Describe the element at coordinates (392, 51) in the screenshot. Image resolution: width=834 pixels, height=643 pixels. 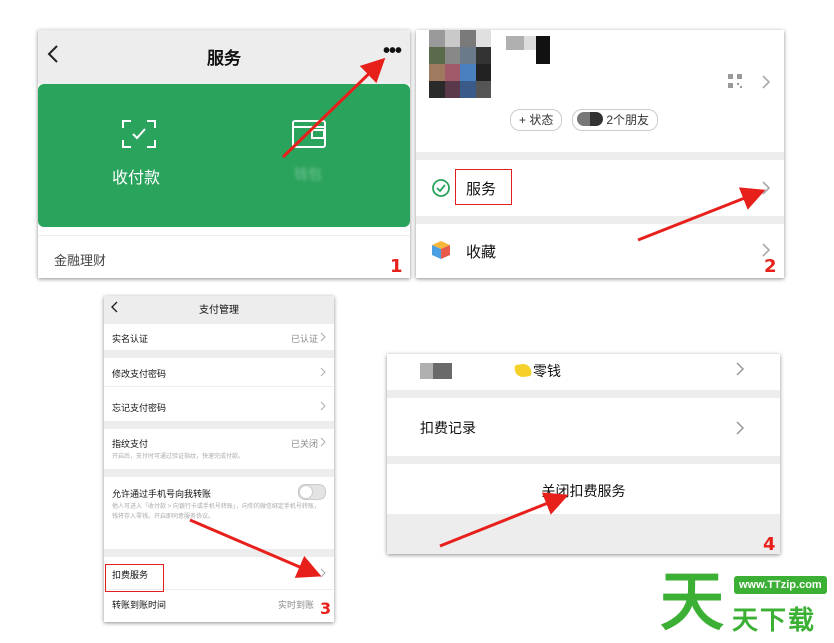
I see `more-dots-icon: •••` at that location.